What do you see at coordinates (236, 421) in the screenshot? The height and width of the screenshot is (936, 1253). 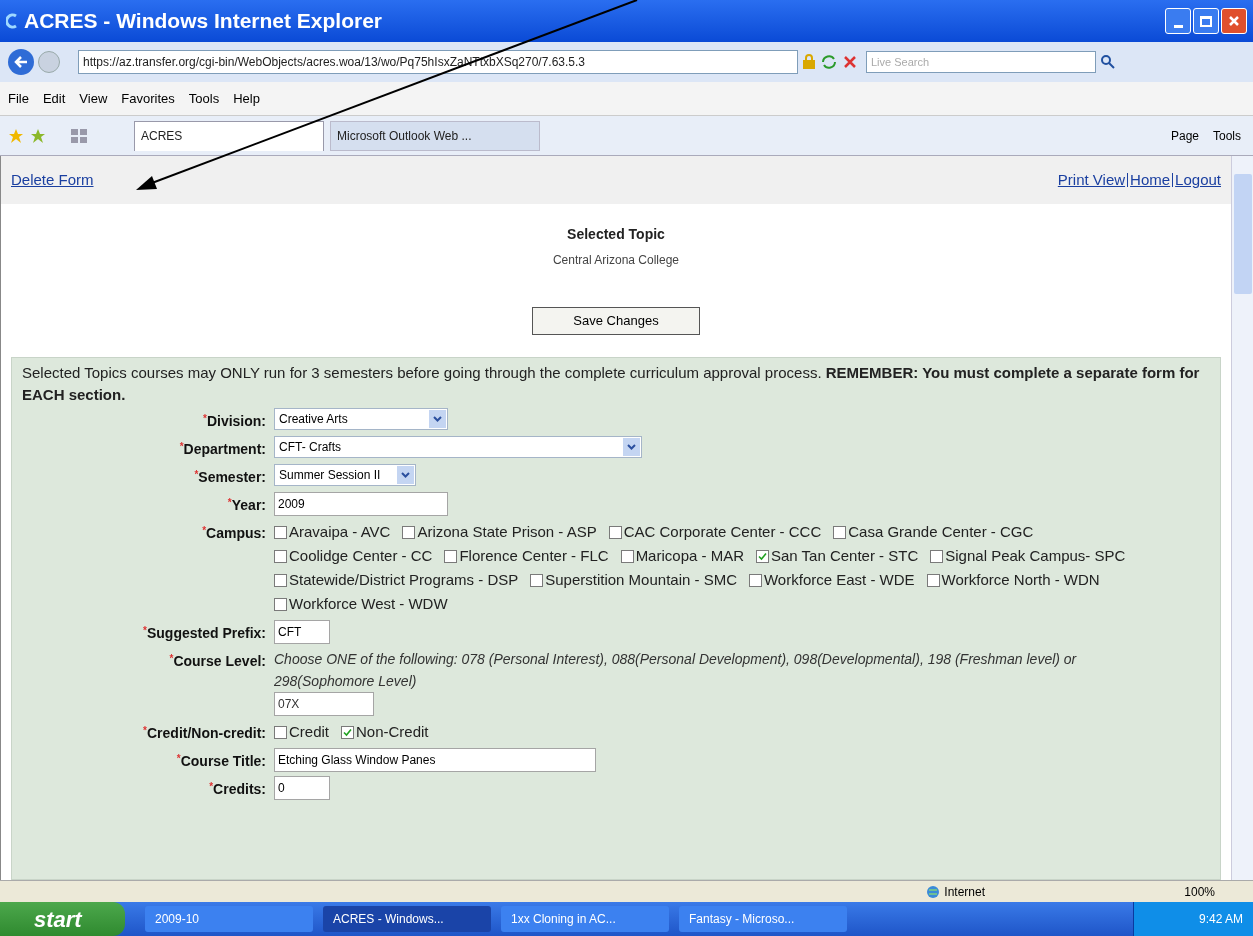 I see `field-label: Division:` at bounding box center [236, 421].